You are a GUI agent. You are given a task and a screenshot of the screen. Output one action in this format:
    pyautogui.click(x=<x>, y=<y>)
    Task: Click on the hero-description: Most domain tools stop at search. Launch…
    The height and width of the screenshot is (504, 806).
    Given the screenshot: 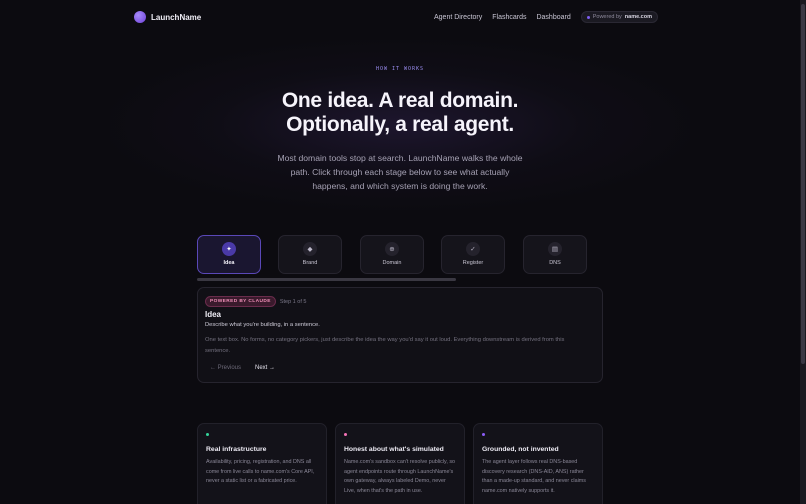 What is the action you would take?
    pyautogui.click(x=400, y=172)
    